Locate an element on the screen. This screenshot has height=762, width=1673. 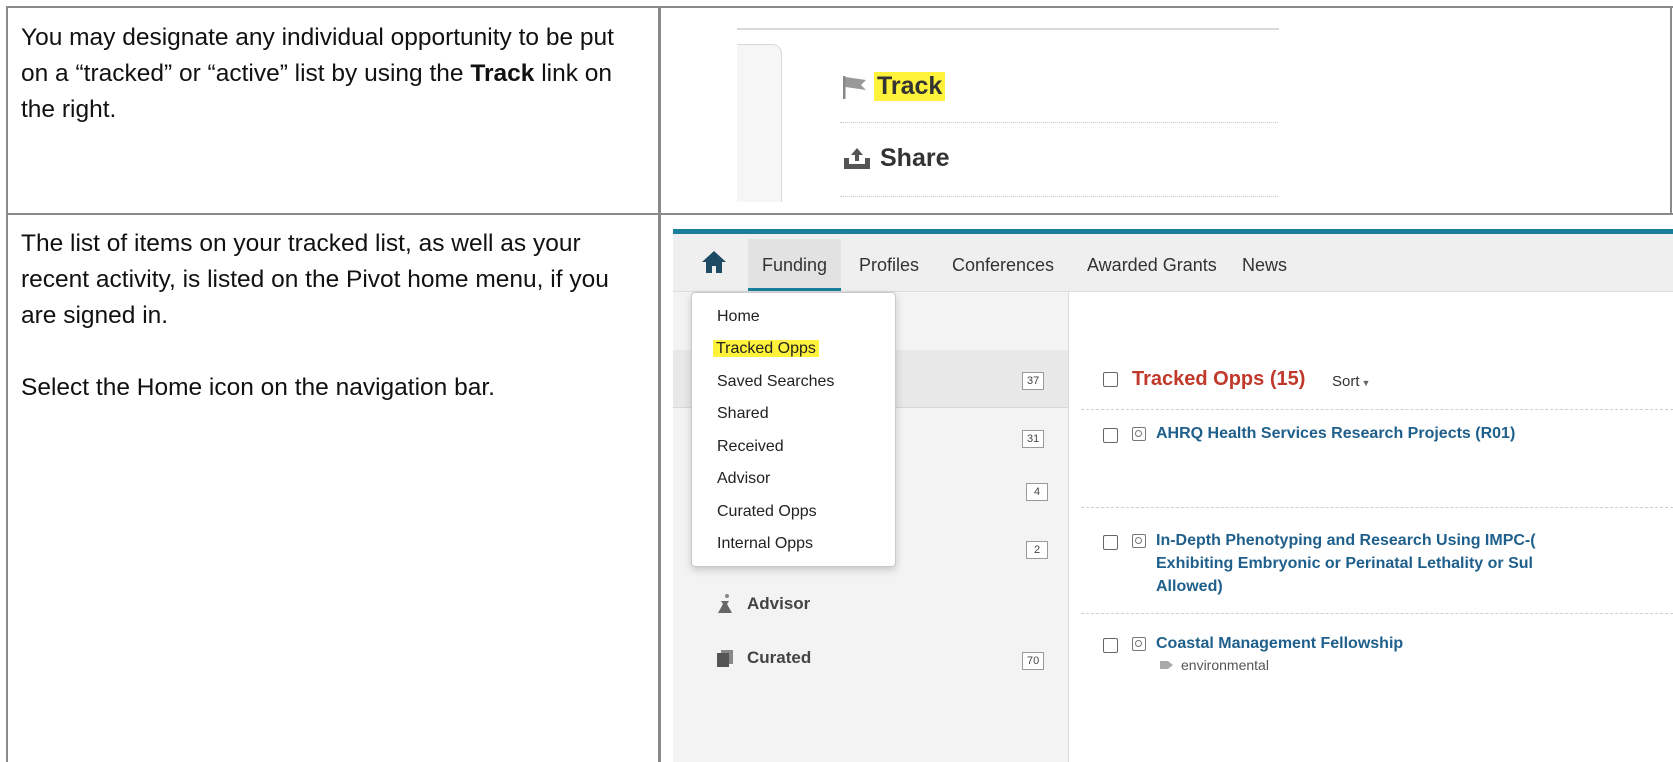
top-rule is located at coordinates (1008, 29).